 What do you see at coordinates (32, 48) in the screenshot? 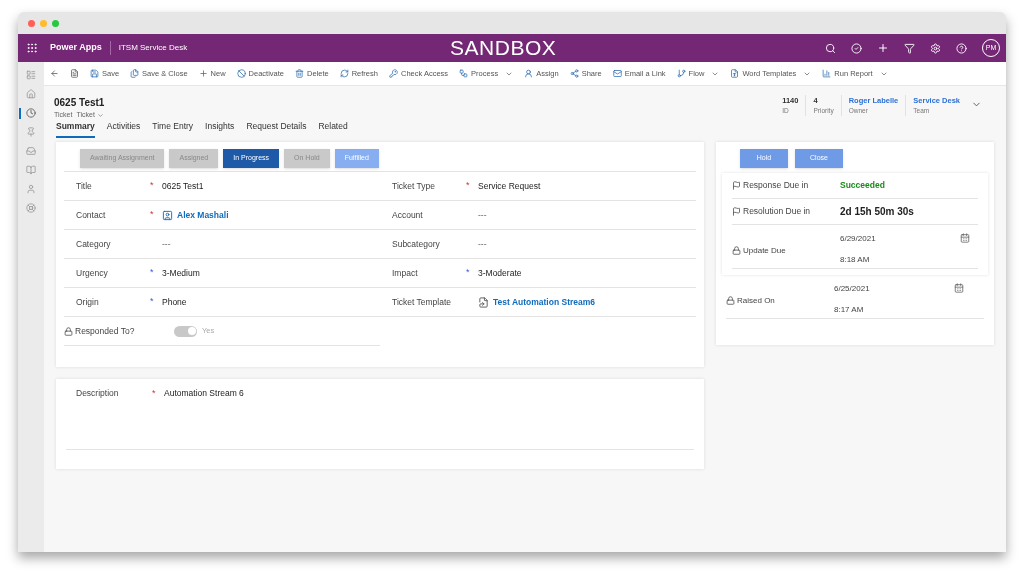
I see `app-launcher-icon` at bounding box center [32, 48].